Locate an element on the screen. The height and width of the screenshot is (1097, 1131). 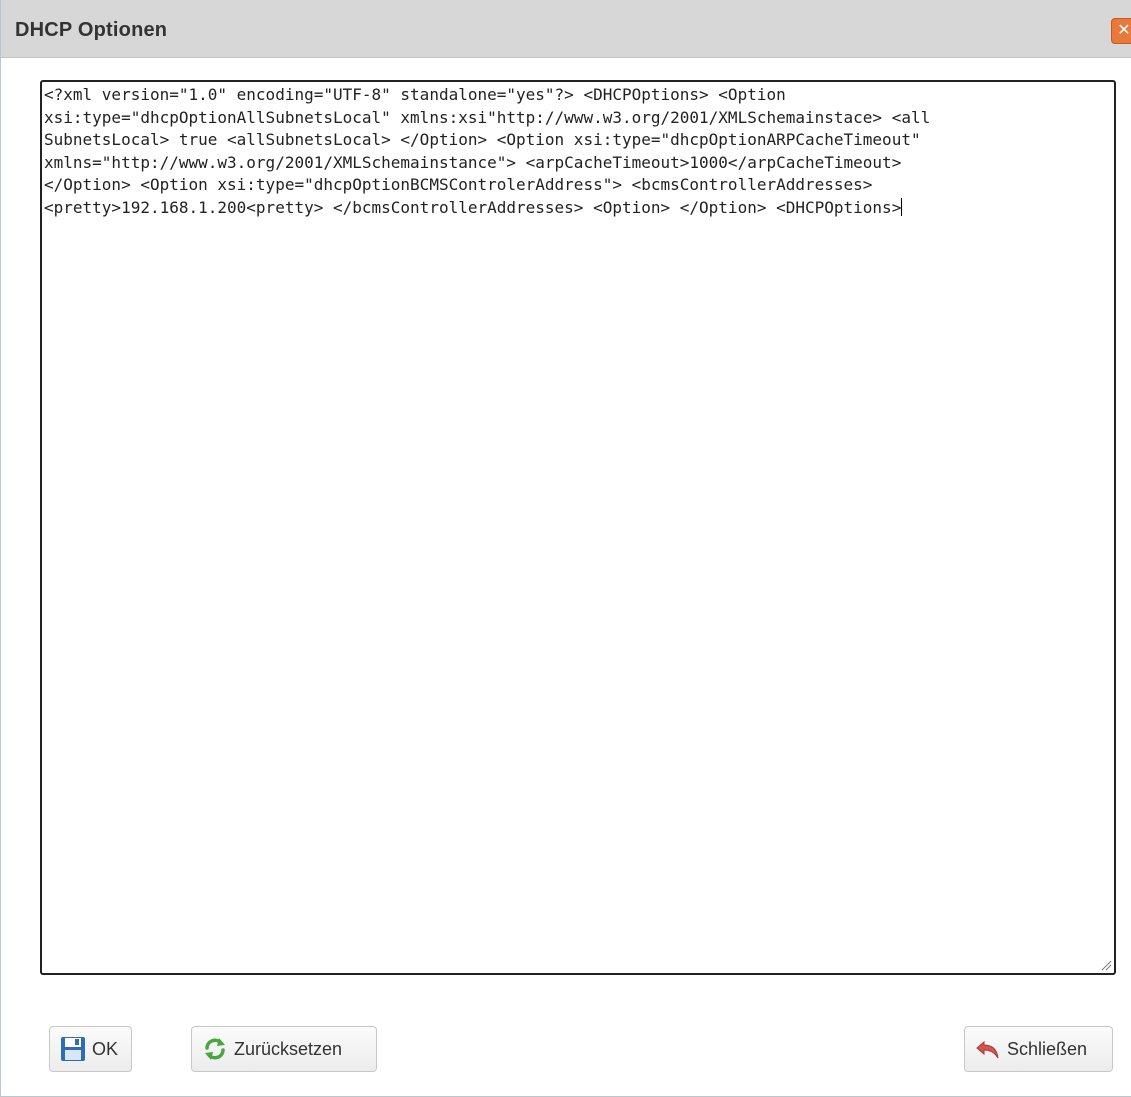
reset-button-label: Zurücksetzen is located at coordinates (288, 1048).